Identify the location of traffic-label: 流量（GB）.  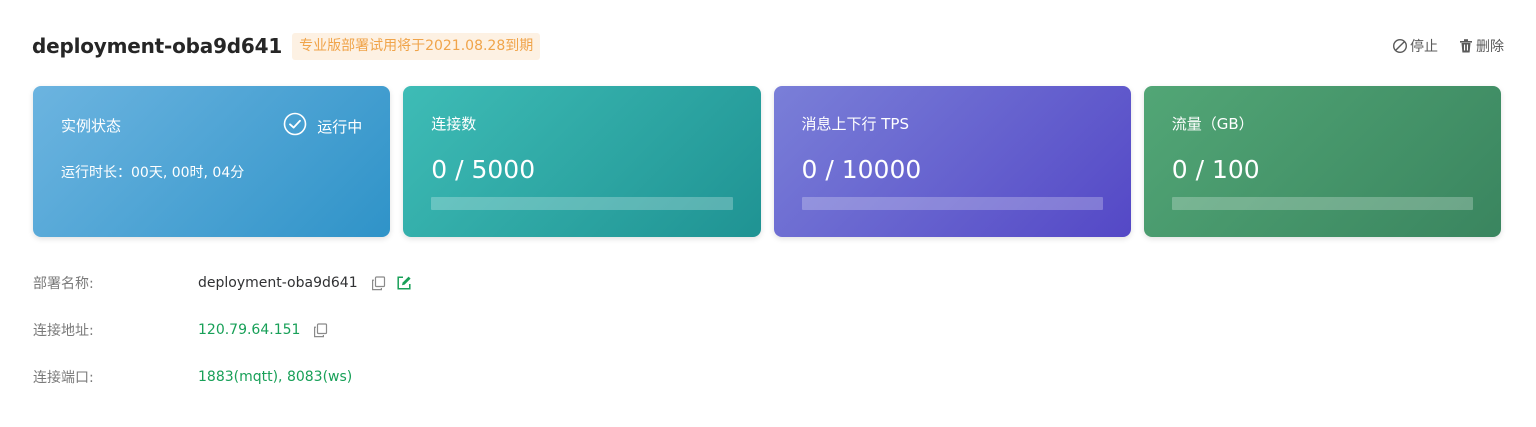
(1212, 124).